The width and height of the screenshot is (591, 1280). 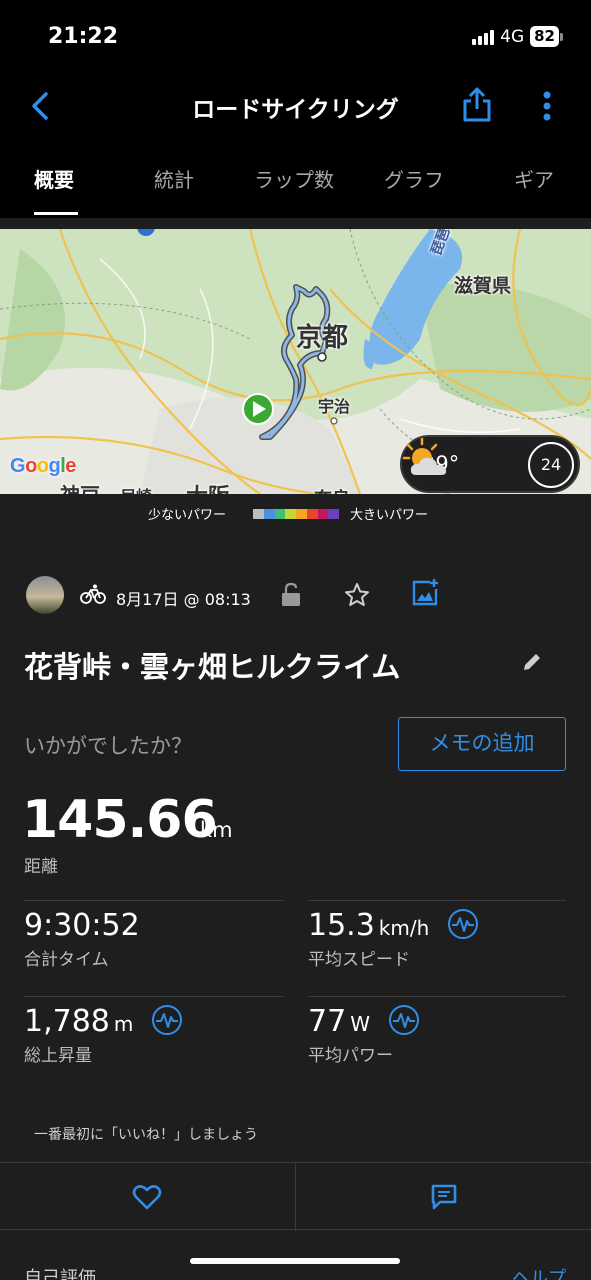 I want to click on battery-level: 82, so click(x=544, y=36).